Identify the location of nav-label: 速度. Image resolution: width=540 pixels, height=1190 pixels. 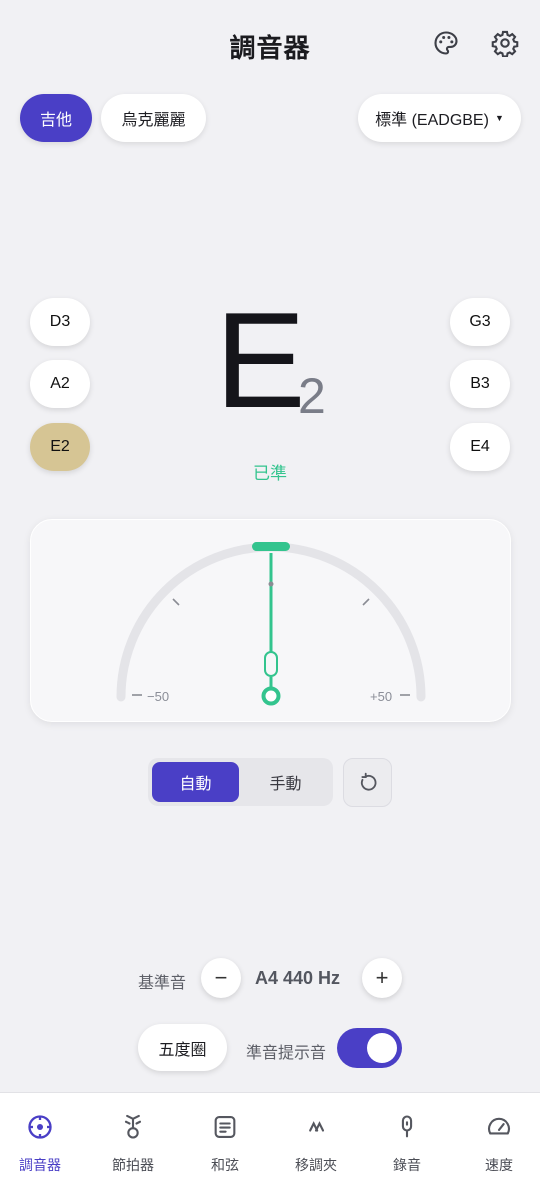
(499, 1166).